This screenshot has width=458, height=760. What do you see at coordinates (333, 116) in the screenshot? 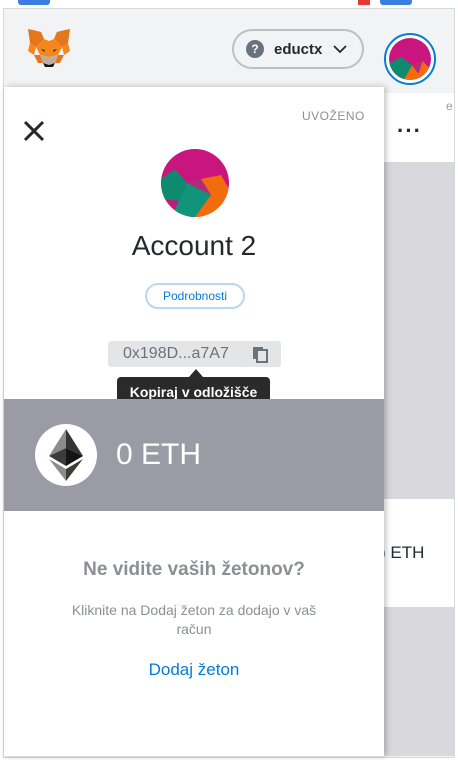
I see `imported-badge: UVOŽENO` at bounding box center [333, 116].